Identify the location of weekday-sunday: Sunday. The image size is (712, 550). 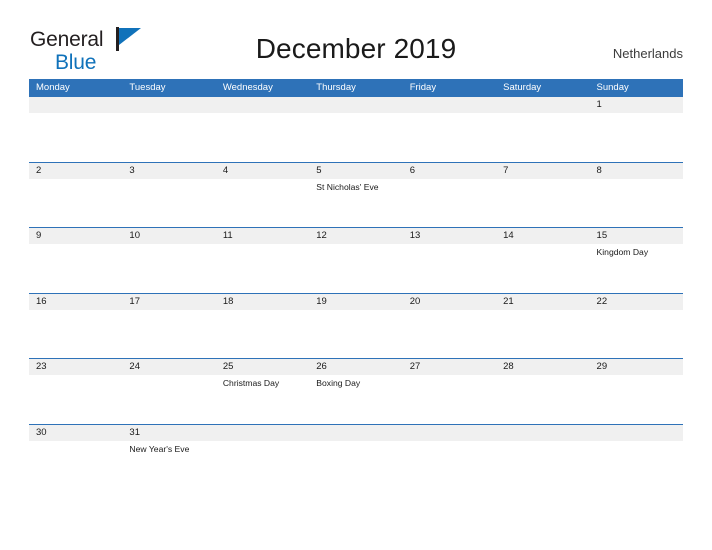
(612, 87).